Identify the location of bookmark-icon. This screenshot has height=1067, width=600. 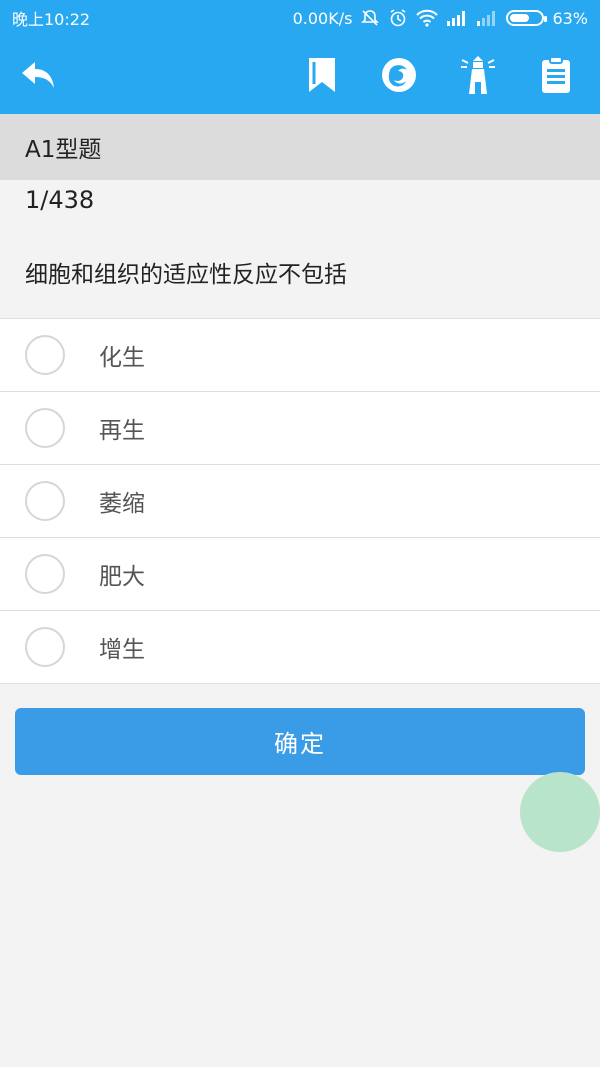
(322, 75).